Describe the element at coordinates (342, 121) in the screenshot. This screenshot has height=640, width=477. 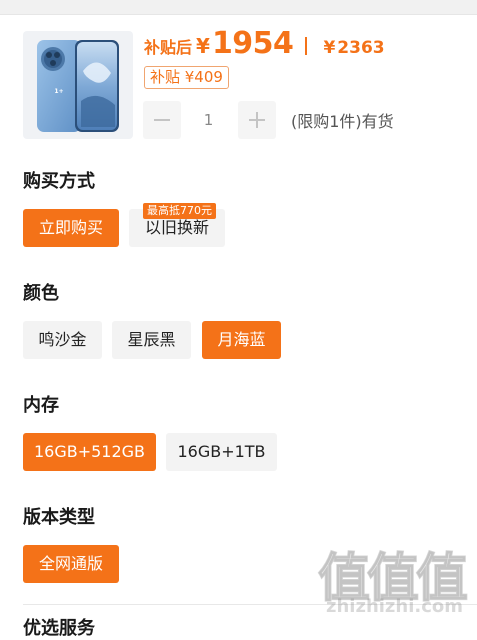
I see `stock-status: (限购1件)有货` at that location.